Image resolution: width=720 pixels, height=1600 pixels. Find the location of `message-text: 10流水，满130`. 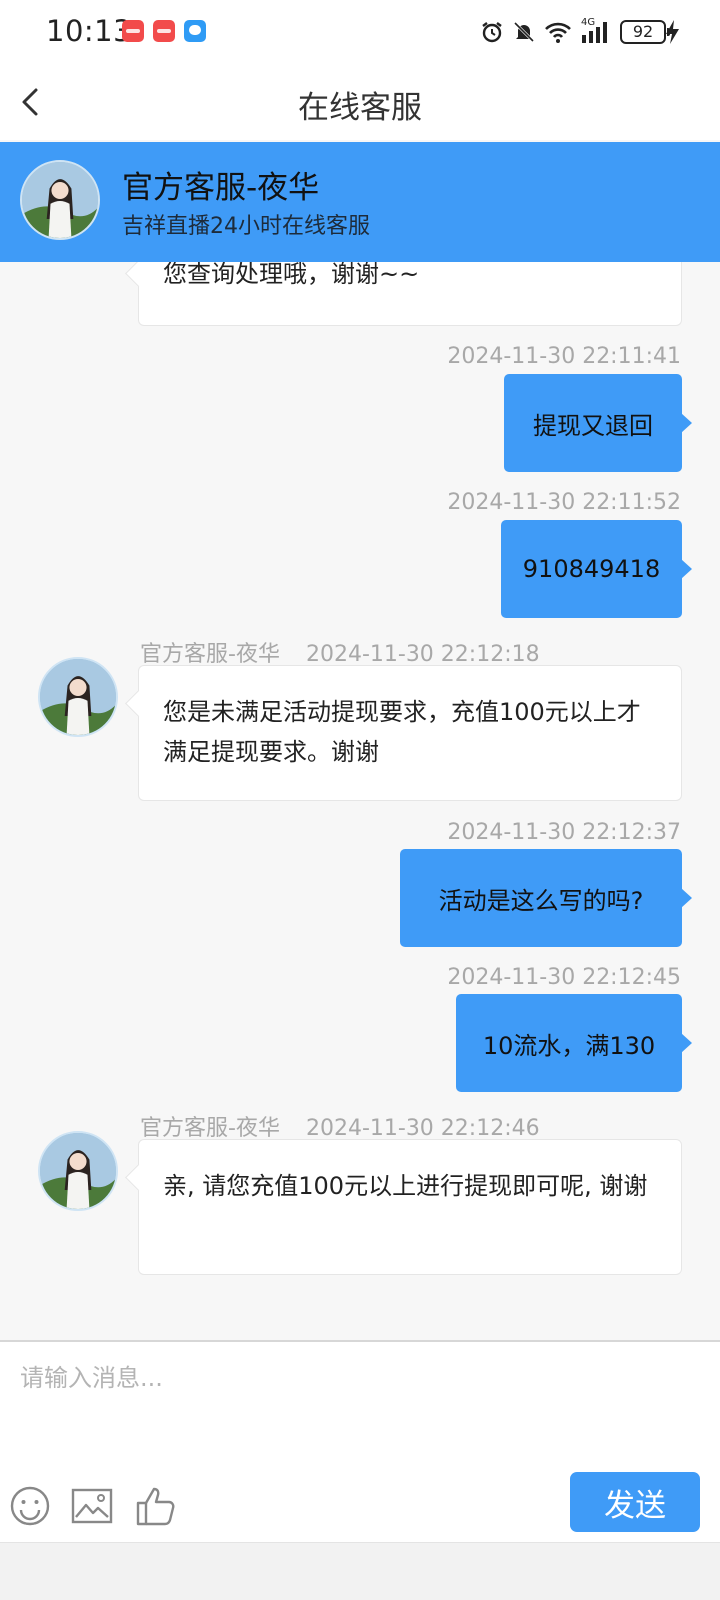

message-text: 10流水，满130 is located at coordinates (569, 1045).